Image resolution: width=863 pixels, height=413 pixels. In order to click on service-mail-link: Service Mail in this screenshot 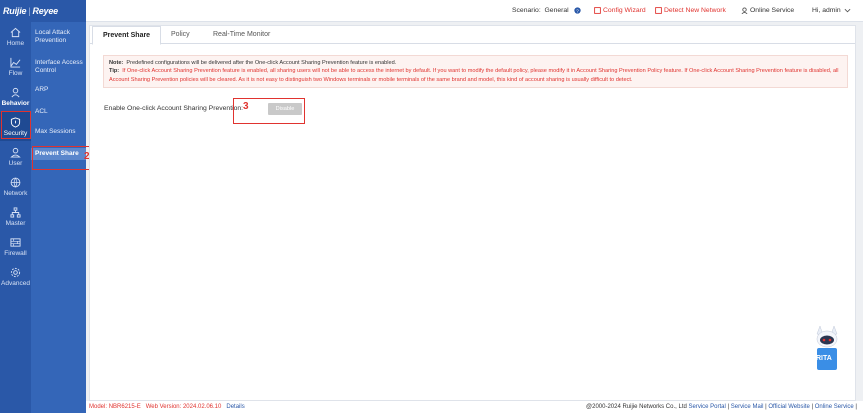, I will do `click(747, 407)`.